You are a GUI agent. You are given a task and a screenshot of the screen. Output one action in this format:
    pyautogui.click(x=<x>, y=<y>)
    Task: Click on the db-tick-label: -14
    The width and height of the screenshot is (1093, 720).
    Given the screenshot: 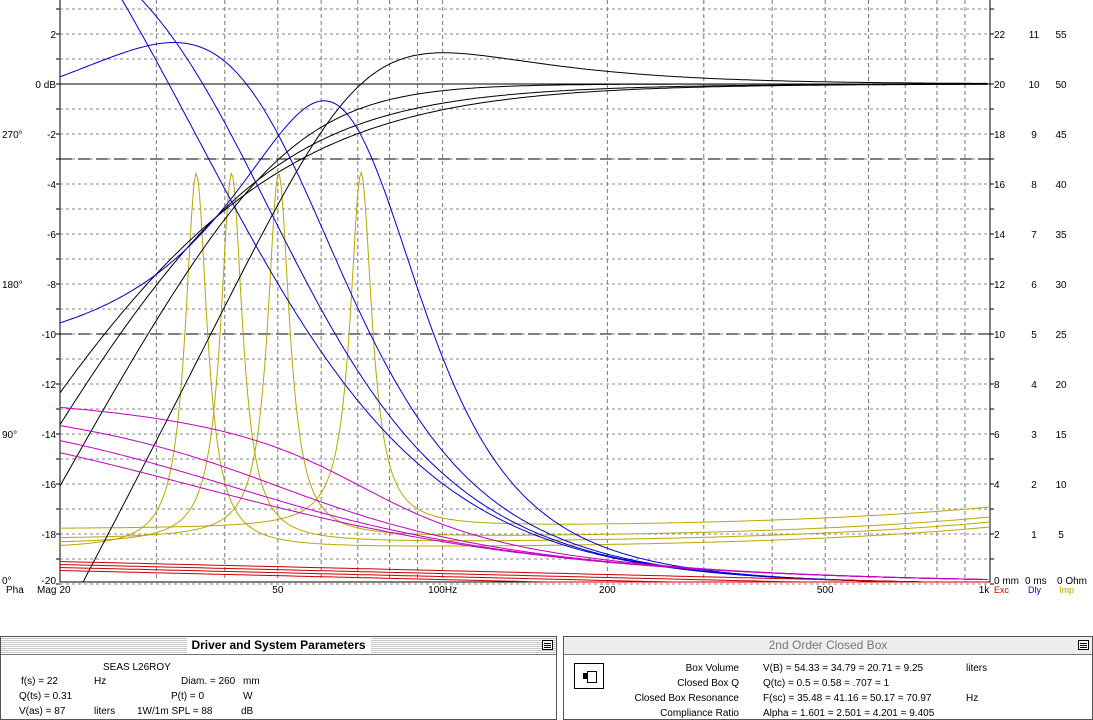 What is the action you would take?
    pyautogui.click(x=49, y=435)
    